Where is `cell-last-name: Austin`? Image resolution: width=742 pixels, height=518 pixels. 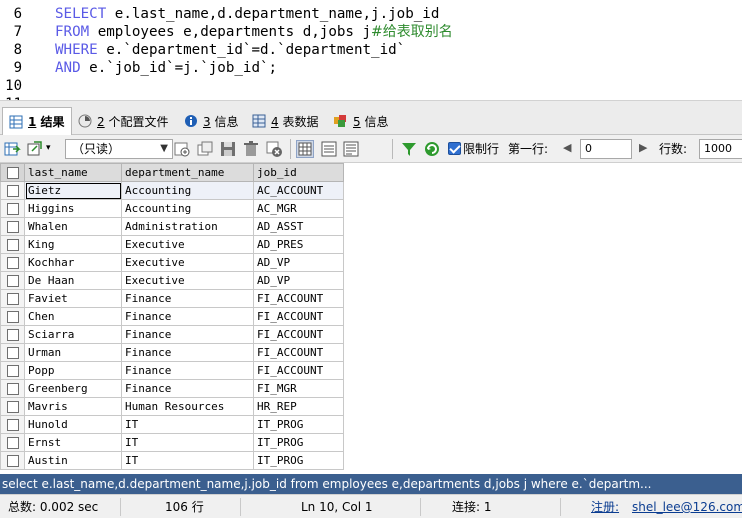 cell-last-name: Austin is located at coordinates (73, 460).